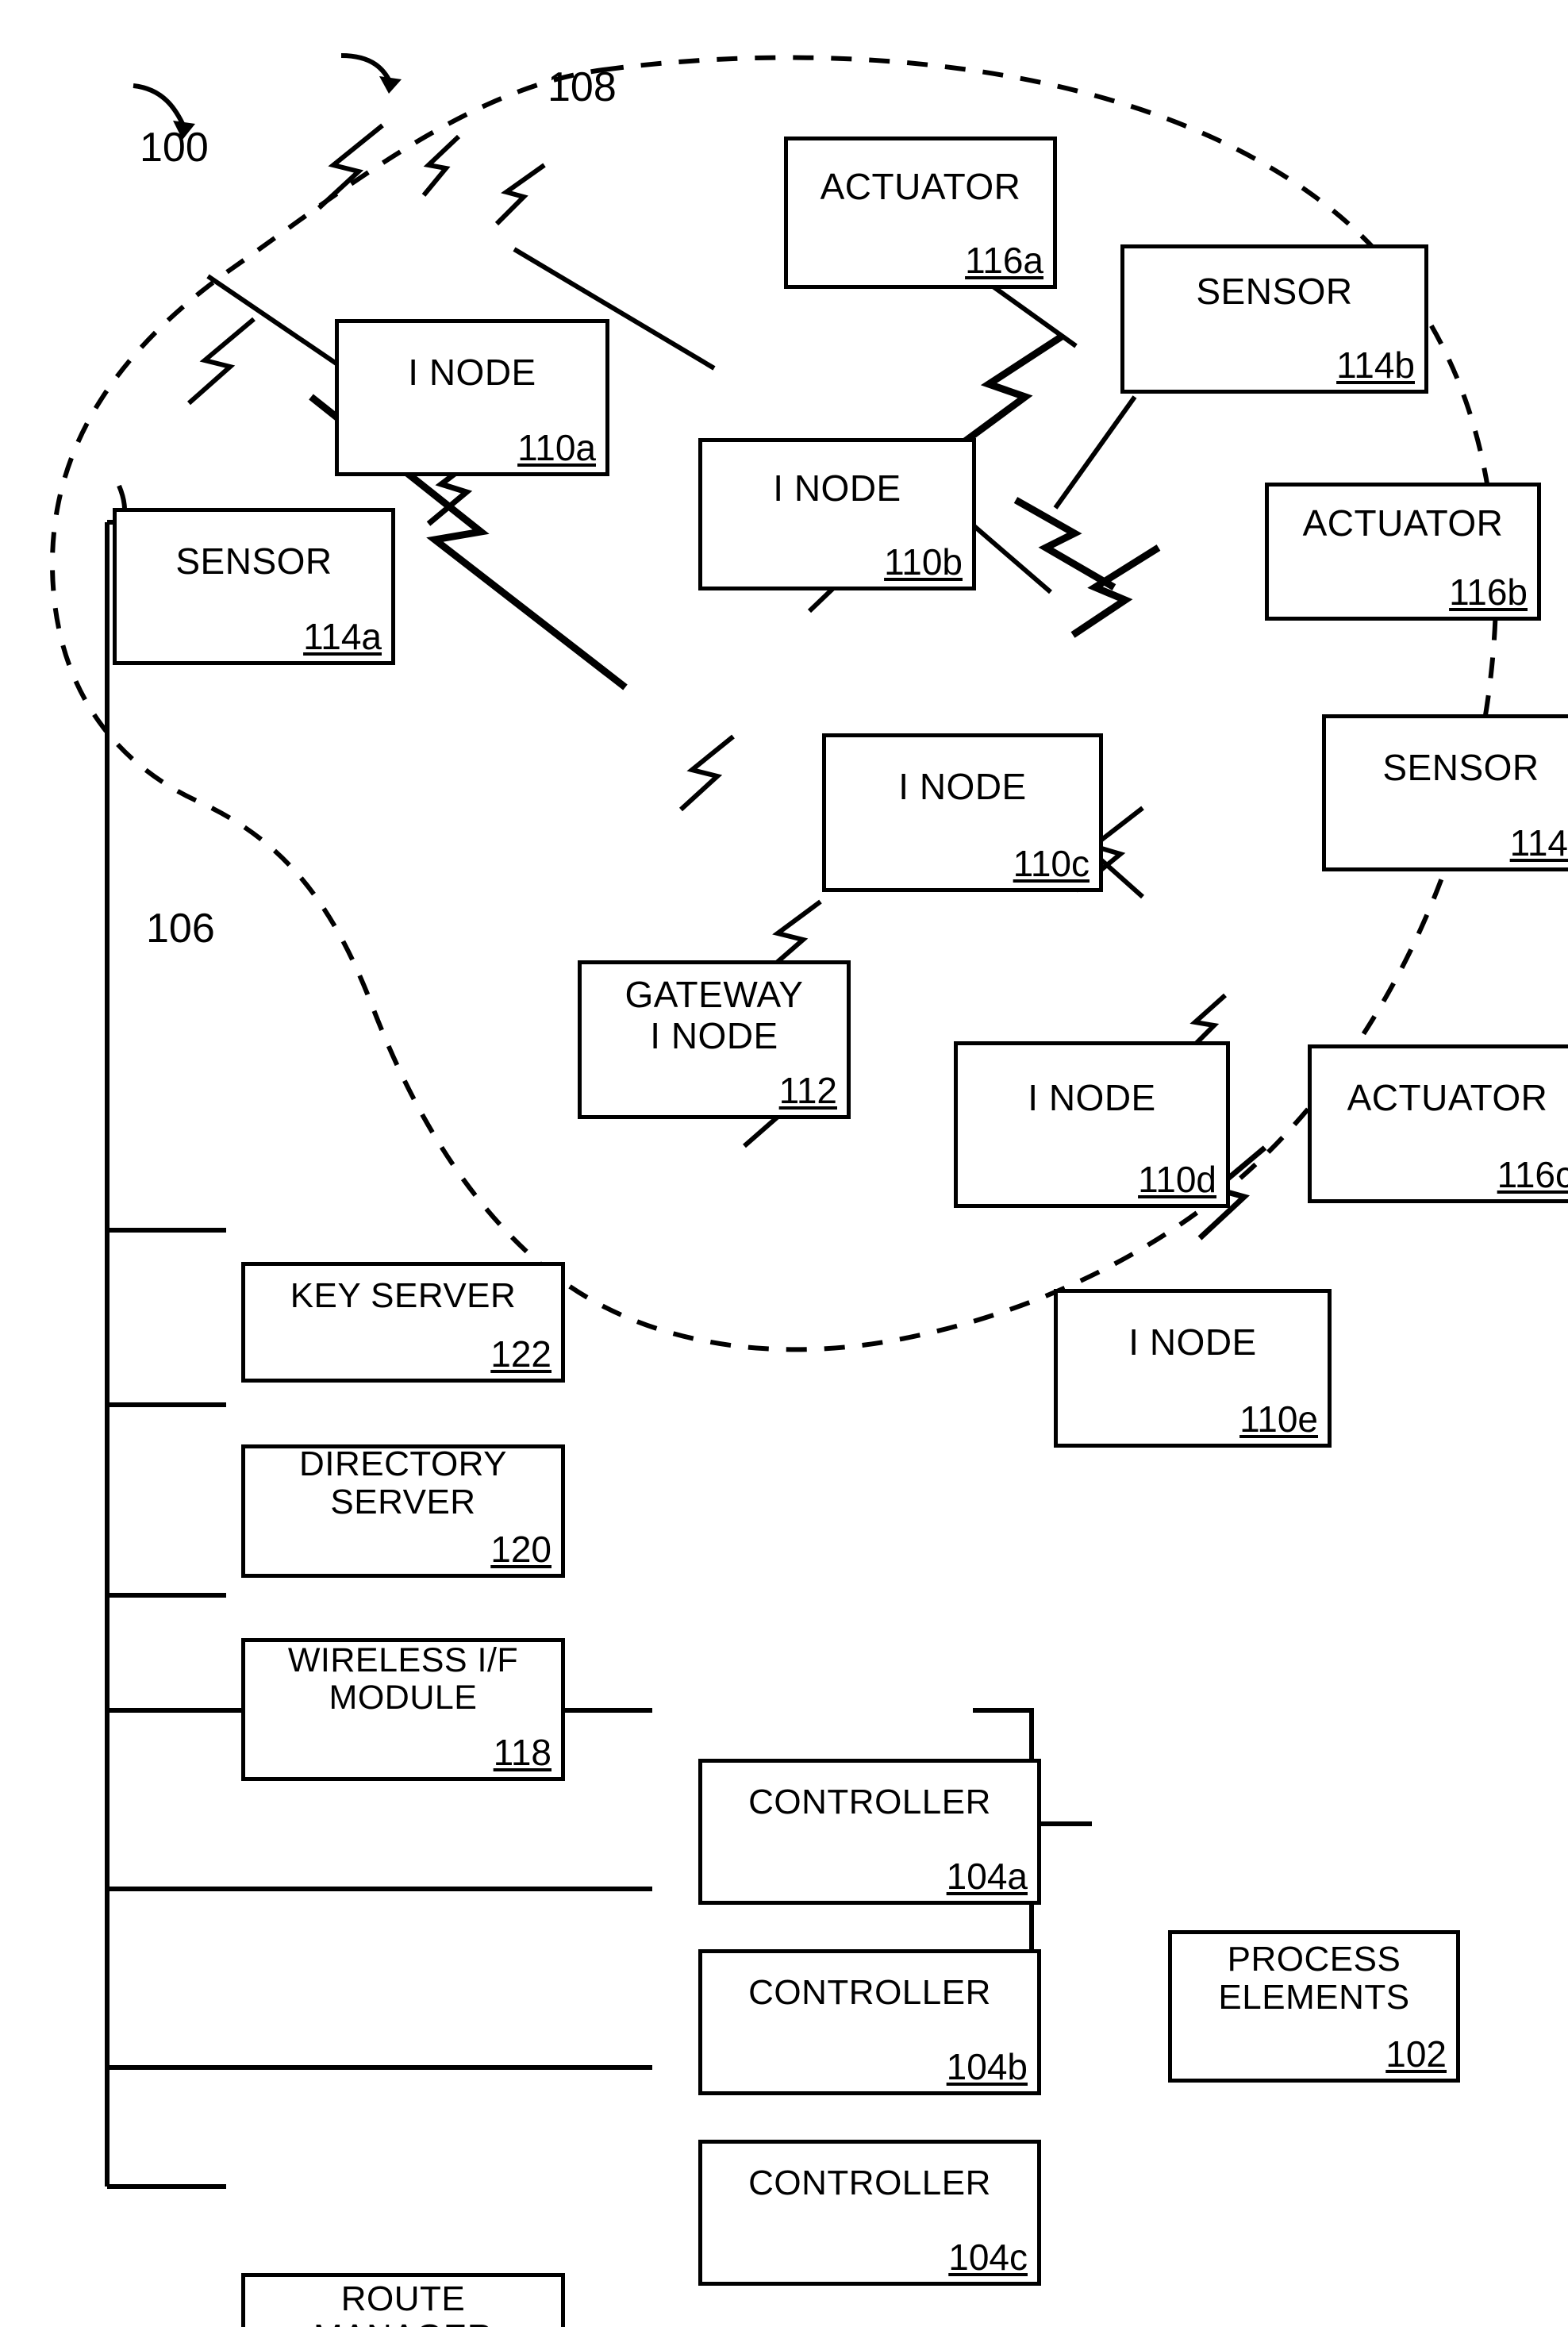  What do you see at coordinates (1013, 388) in the screenshot?
I see `wireless-link-110b-116b` at bounding box center [1013, 388].